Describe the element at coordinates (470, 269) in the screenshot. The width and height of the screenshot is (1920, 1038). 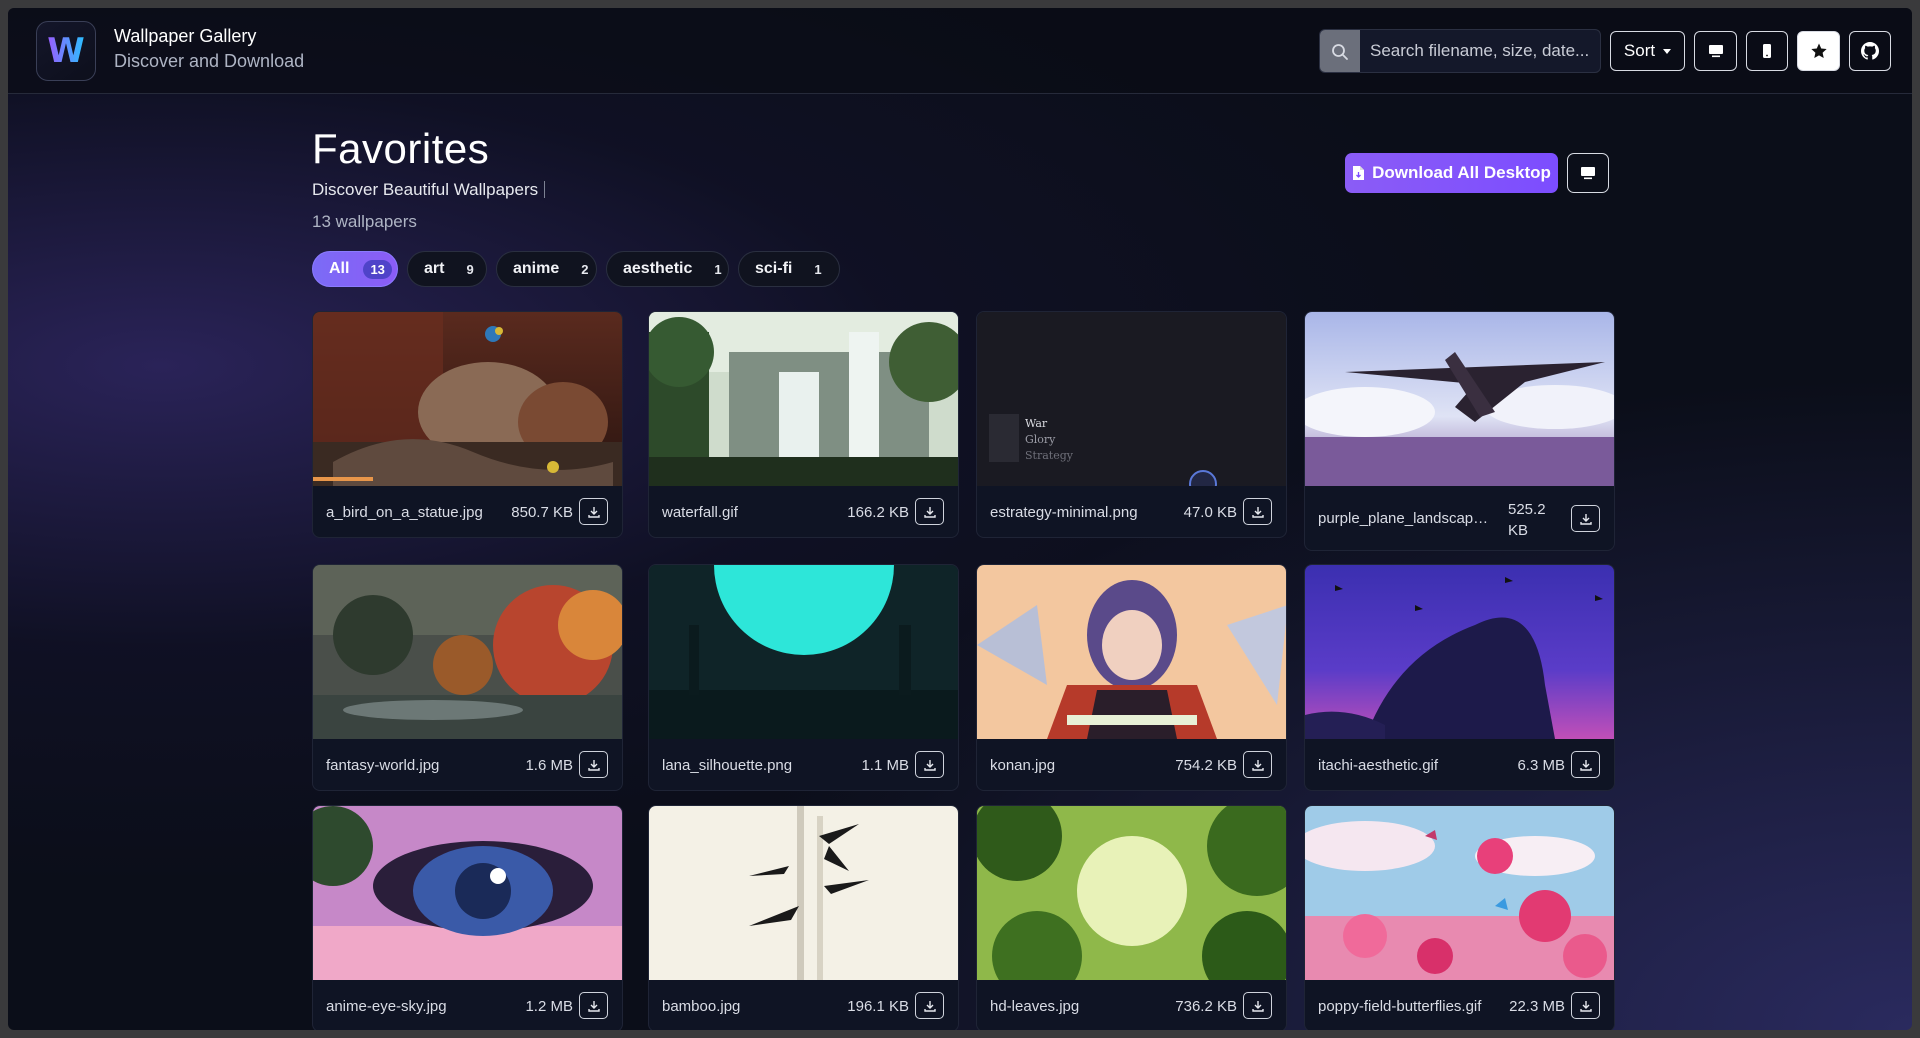
I see `filter-count: 9` at that location.